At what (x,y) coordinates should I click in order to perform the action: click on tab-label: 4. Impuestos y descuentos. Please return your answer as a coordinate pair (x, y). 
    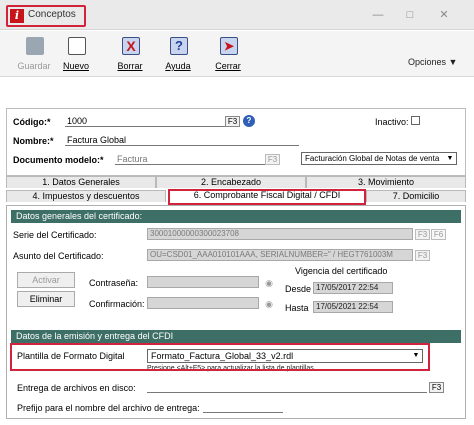
    Looking at the image, I should click on (86, 196).